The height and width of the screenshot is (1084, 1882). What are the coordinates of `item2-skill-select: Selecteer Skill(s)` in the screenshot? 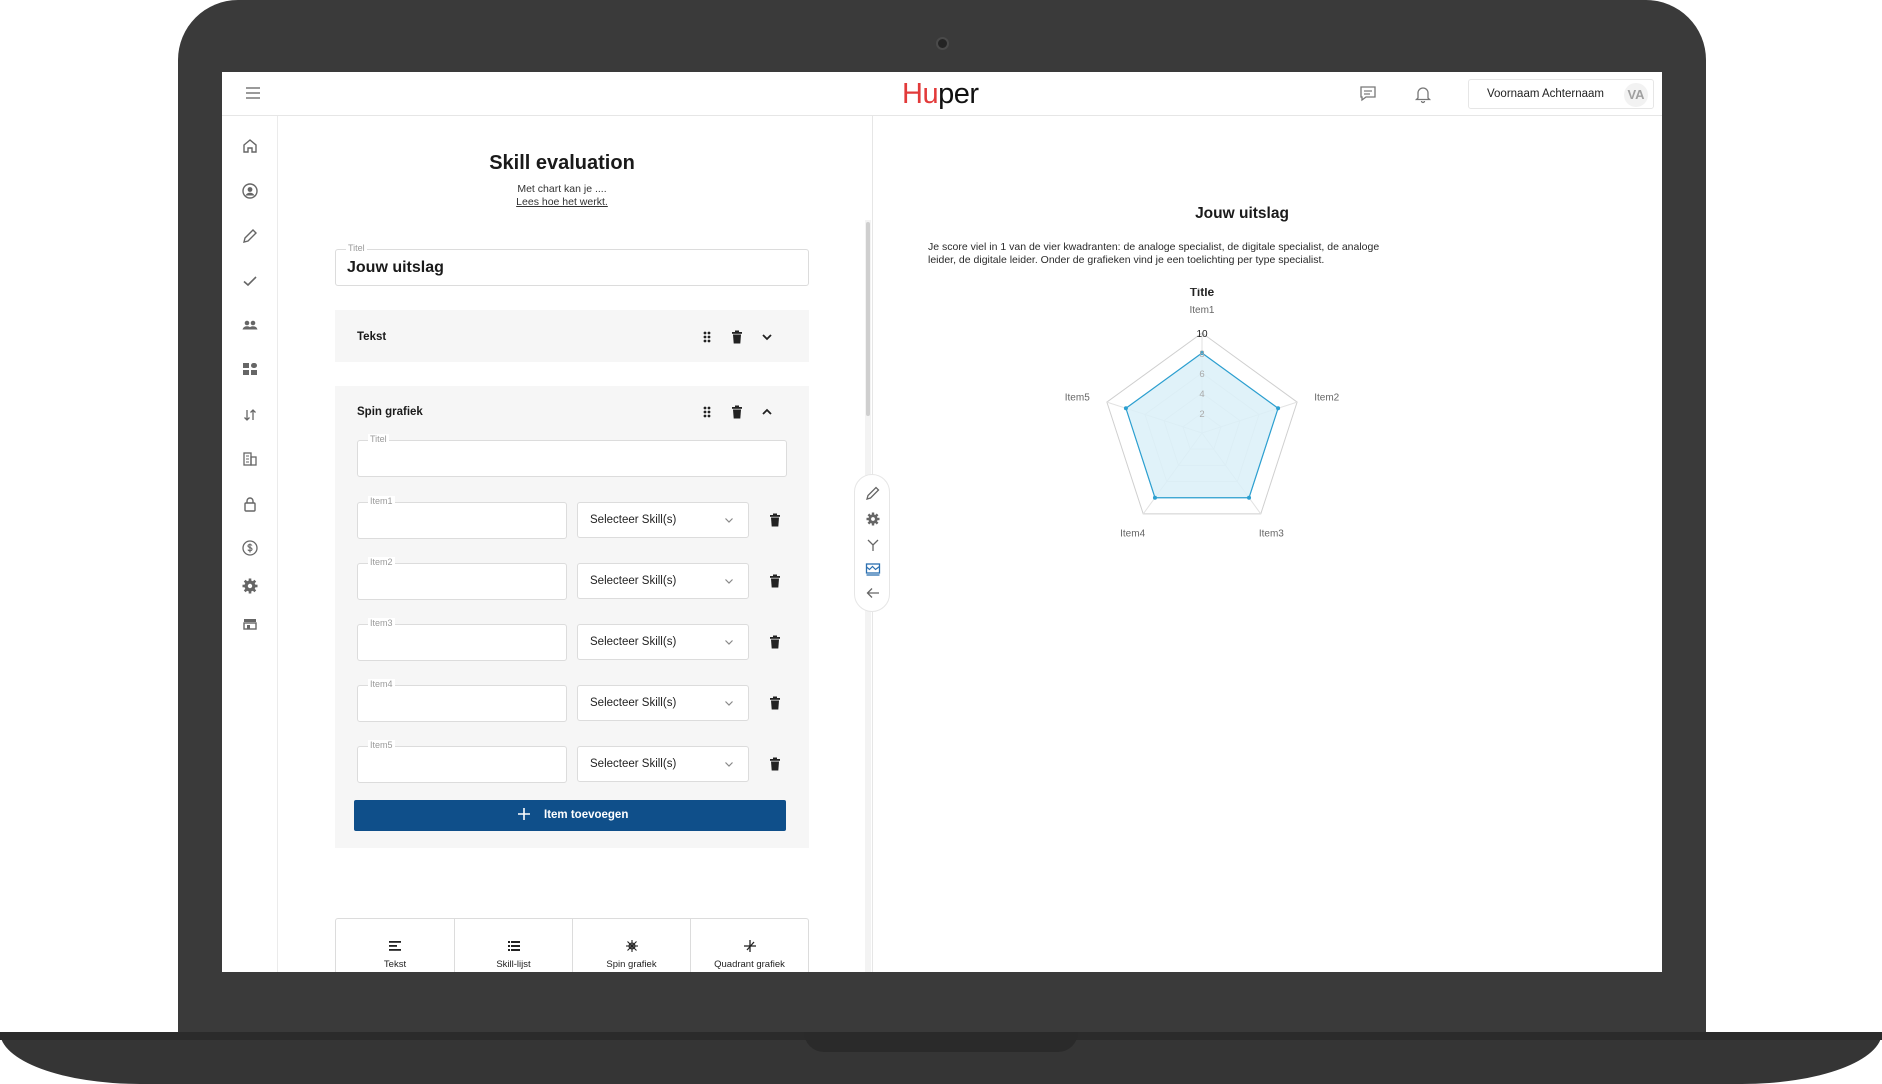 It's located at (663, 581).